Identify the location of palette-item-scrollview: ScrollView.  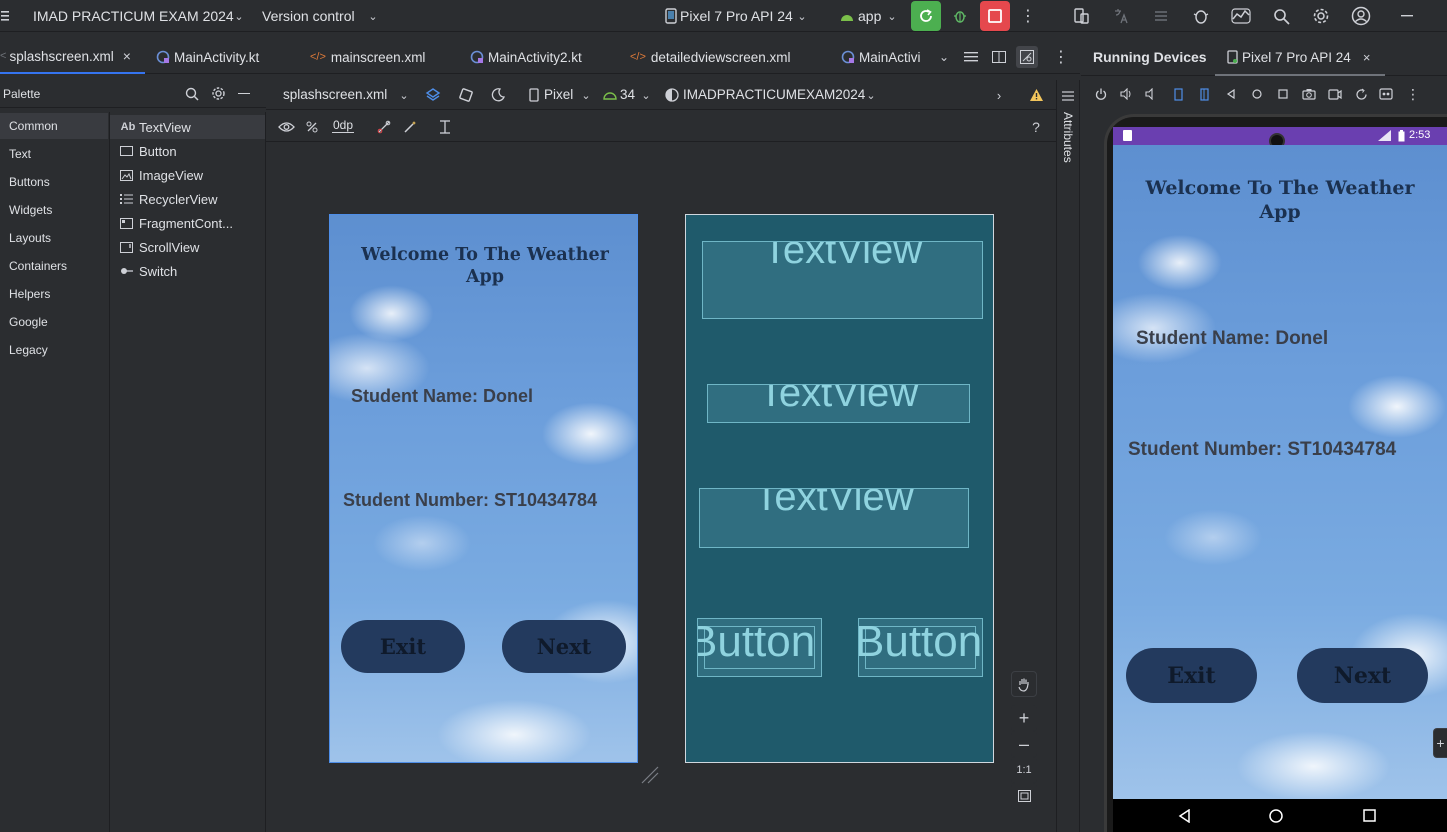
(187, 247).